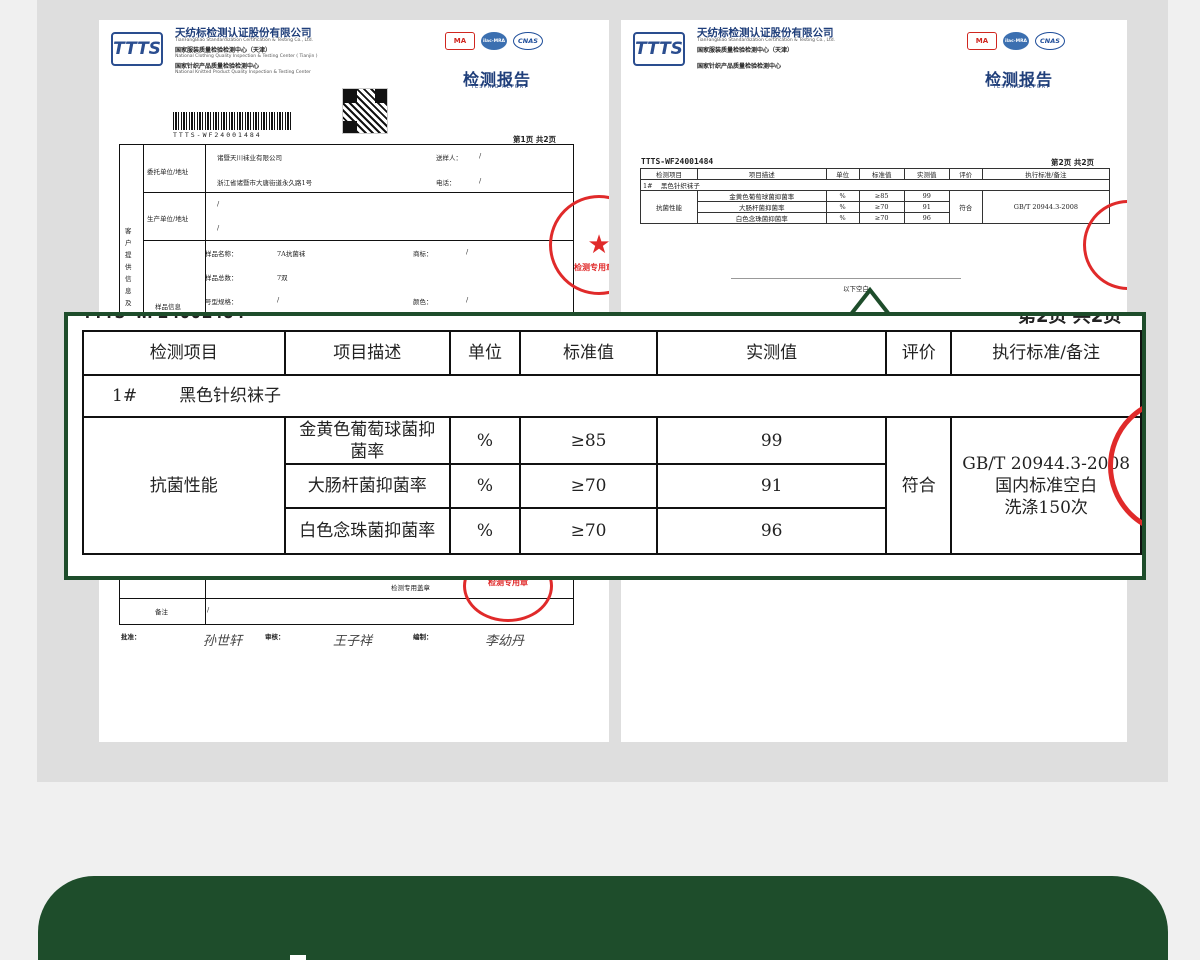 This screenshot has width=1200, height=960. What do you see at coordinates (221, 278) in the screenshot?
I see `sample-count-label: 样品总数：` at bounding box center [221, 278].